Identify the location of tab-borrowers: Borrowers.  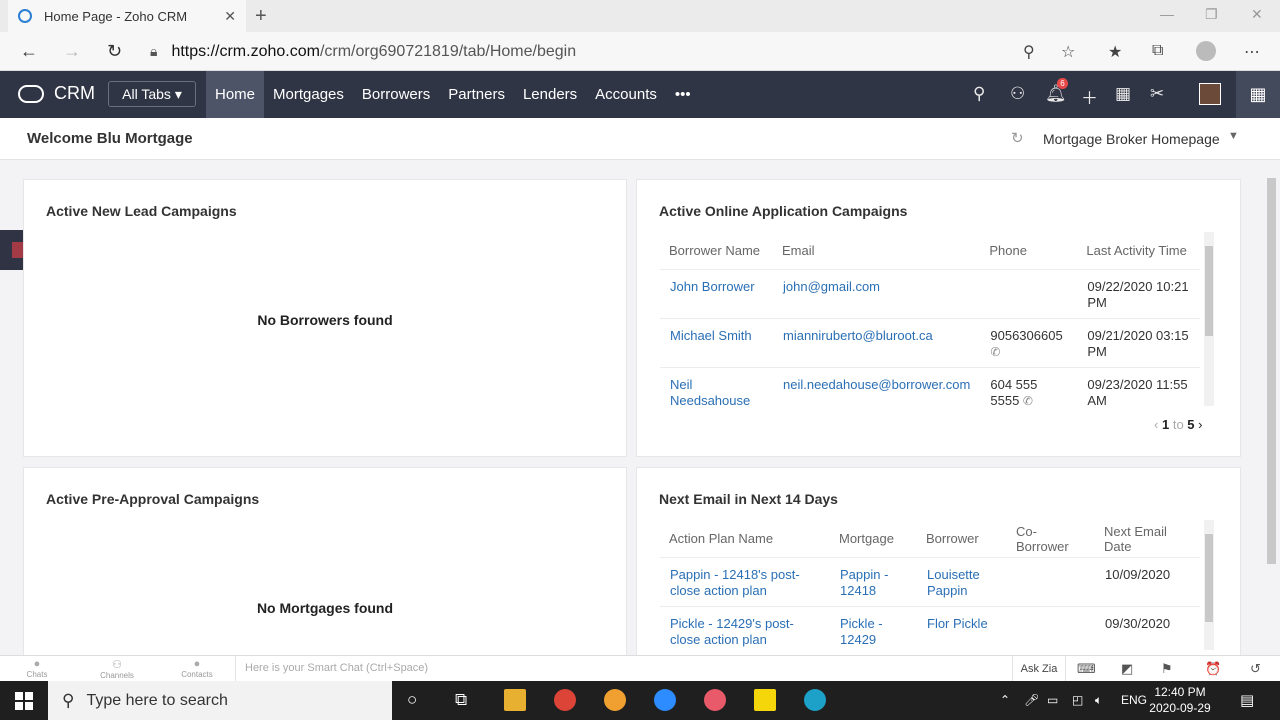
(396, 94).